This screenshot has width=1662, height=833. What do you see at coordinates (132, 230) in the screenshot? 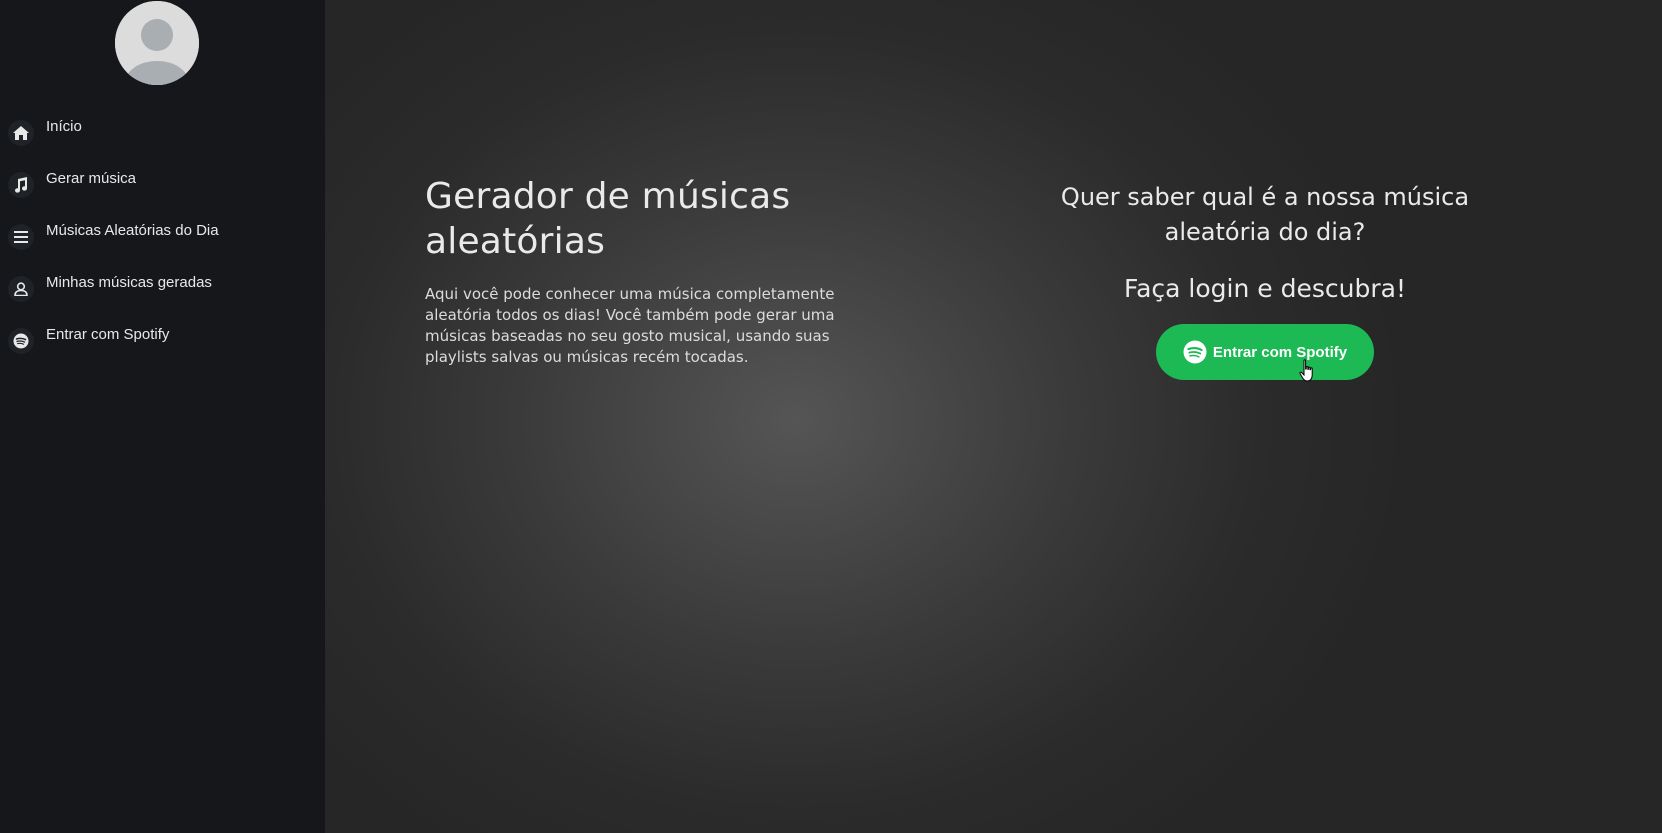
I see `sidebar-item-label: Músicas Aleatórias do Dia` at bounding box center [132, 230].